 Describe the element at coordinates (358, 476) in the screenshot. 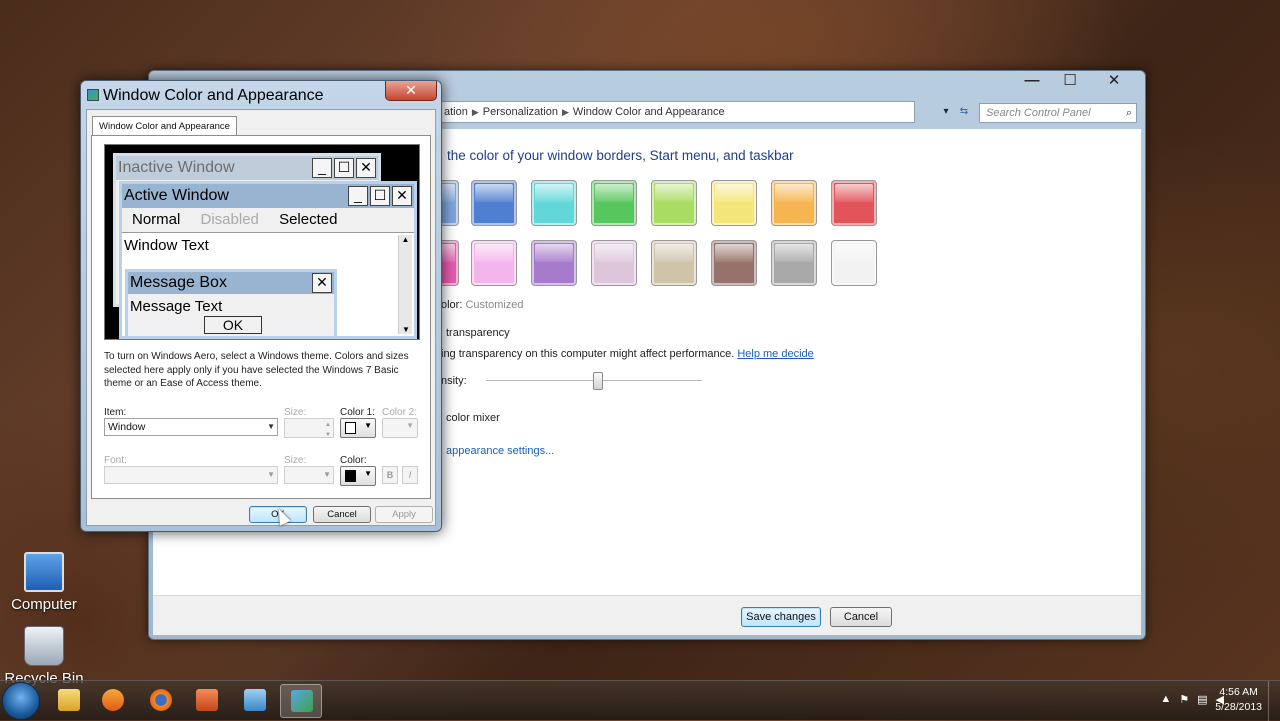

I see `font-color-picker-button: ▼` at that location.